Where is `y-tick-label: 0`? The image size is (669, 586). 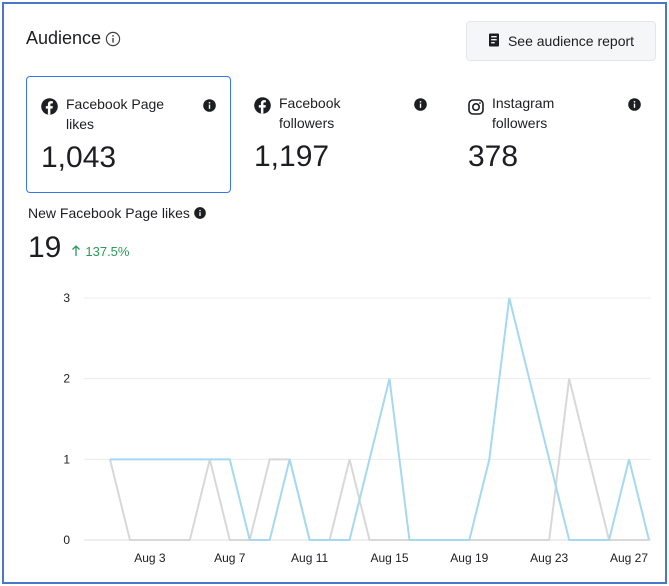 y-tick-label: 0 is located at coordinates (66, 540).